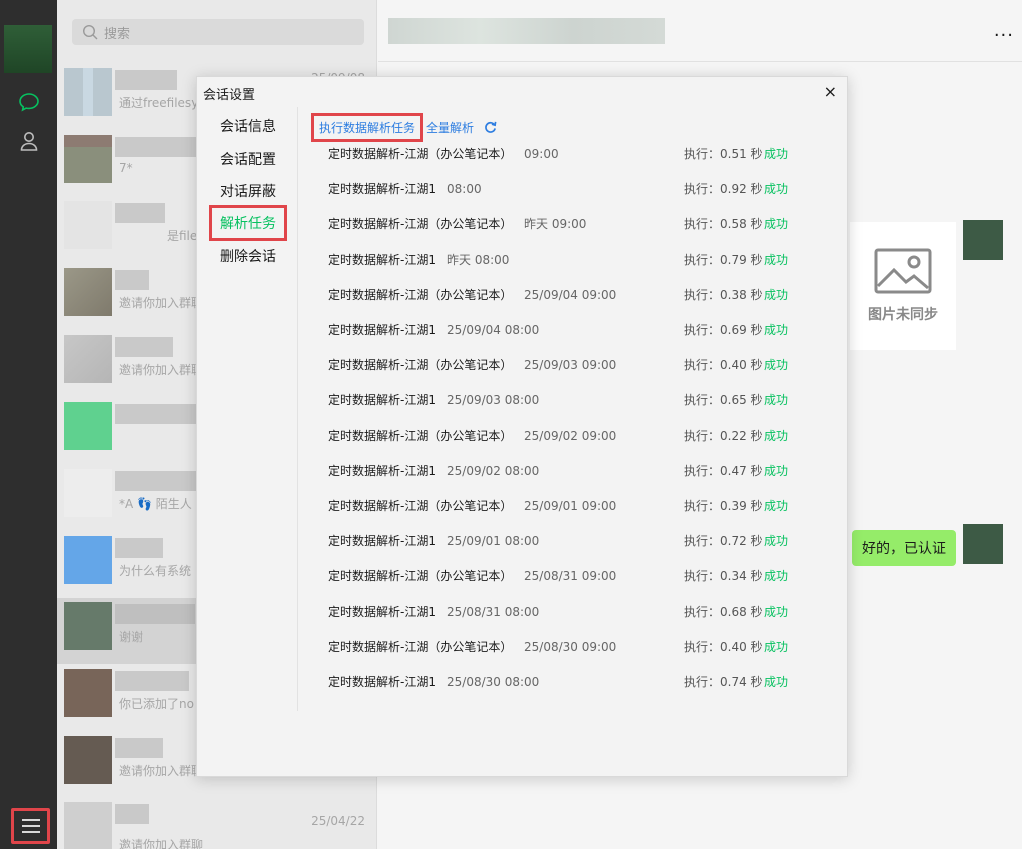 The height and width of the screenshot is (849, 1022). What do you see at coordinates (723, 294) in the screenshot?
I see `task-exec-duration: 执行：0.38 秒` at bounding box center [723, 294].